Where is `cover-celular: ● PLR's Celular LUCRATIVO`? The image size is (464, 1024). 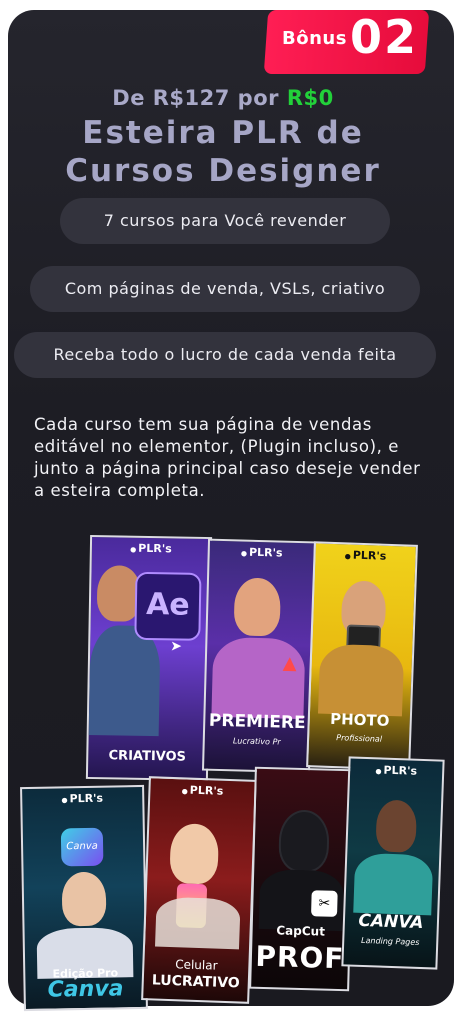 cover-celular: ● PLR's Celular LUCRATIVO is located at coordinates (199, 890).